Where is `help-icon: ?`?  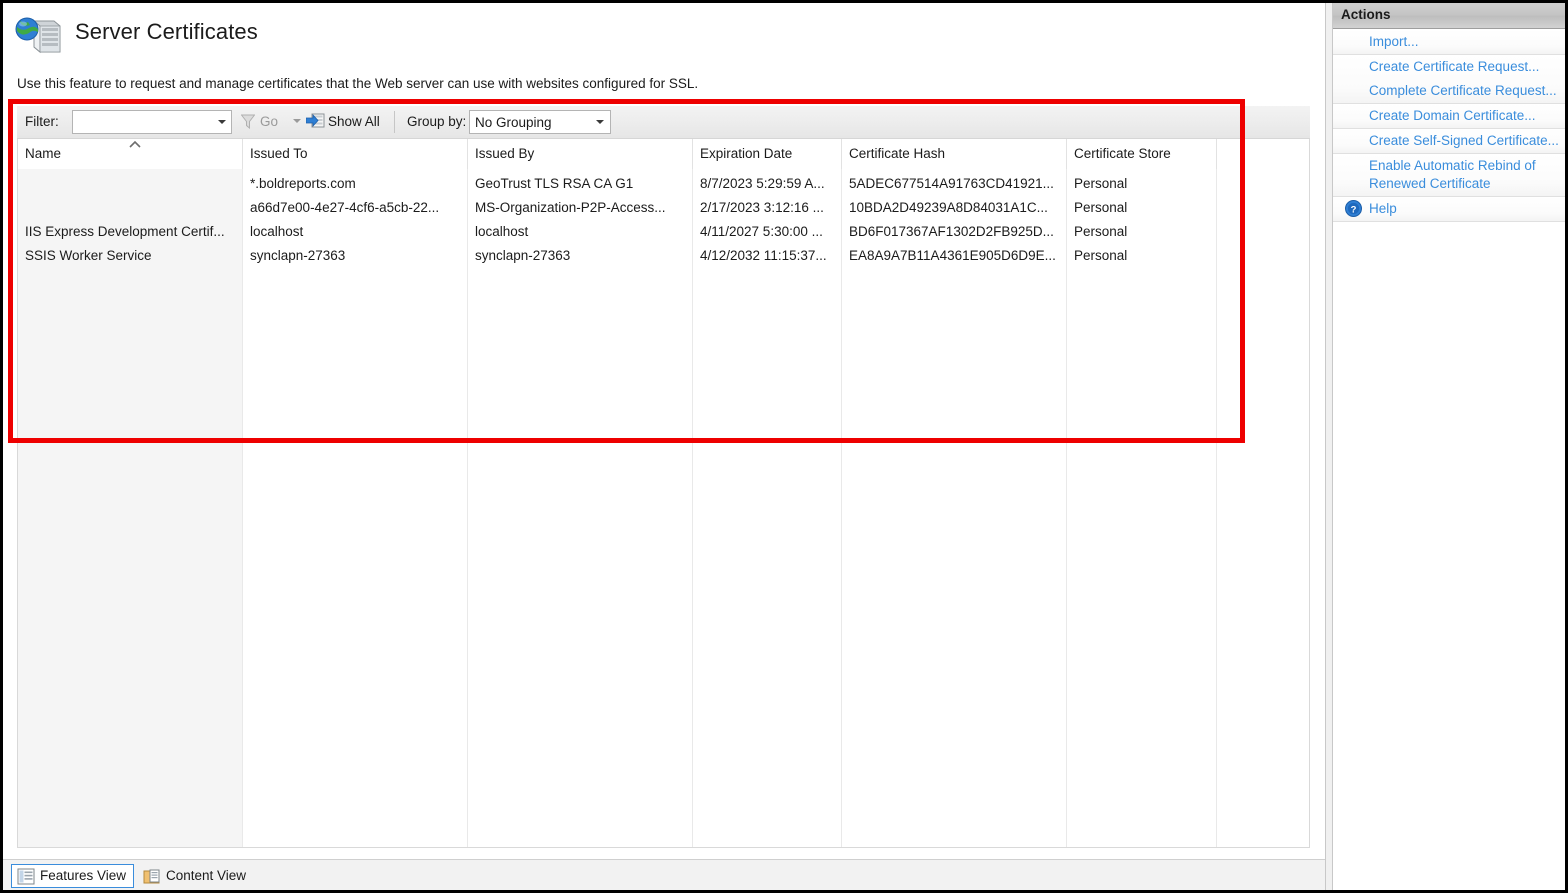 help-icon: ? is located at coordinates (1353, 208).